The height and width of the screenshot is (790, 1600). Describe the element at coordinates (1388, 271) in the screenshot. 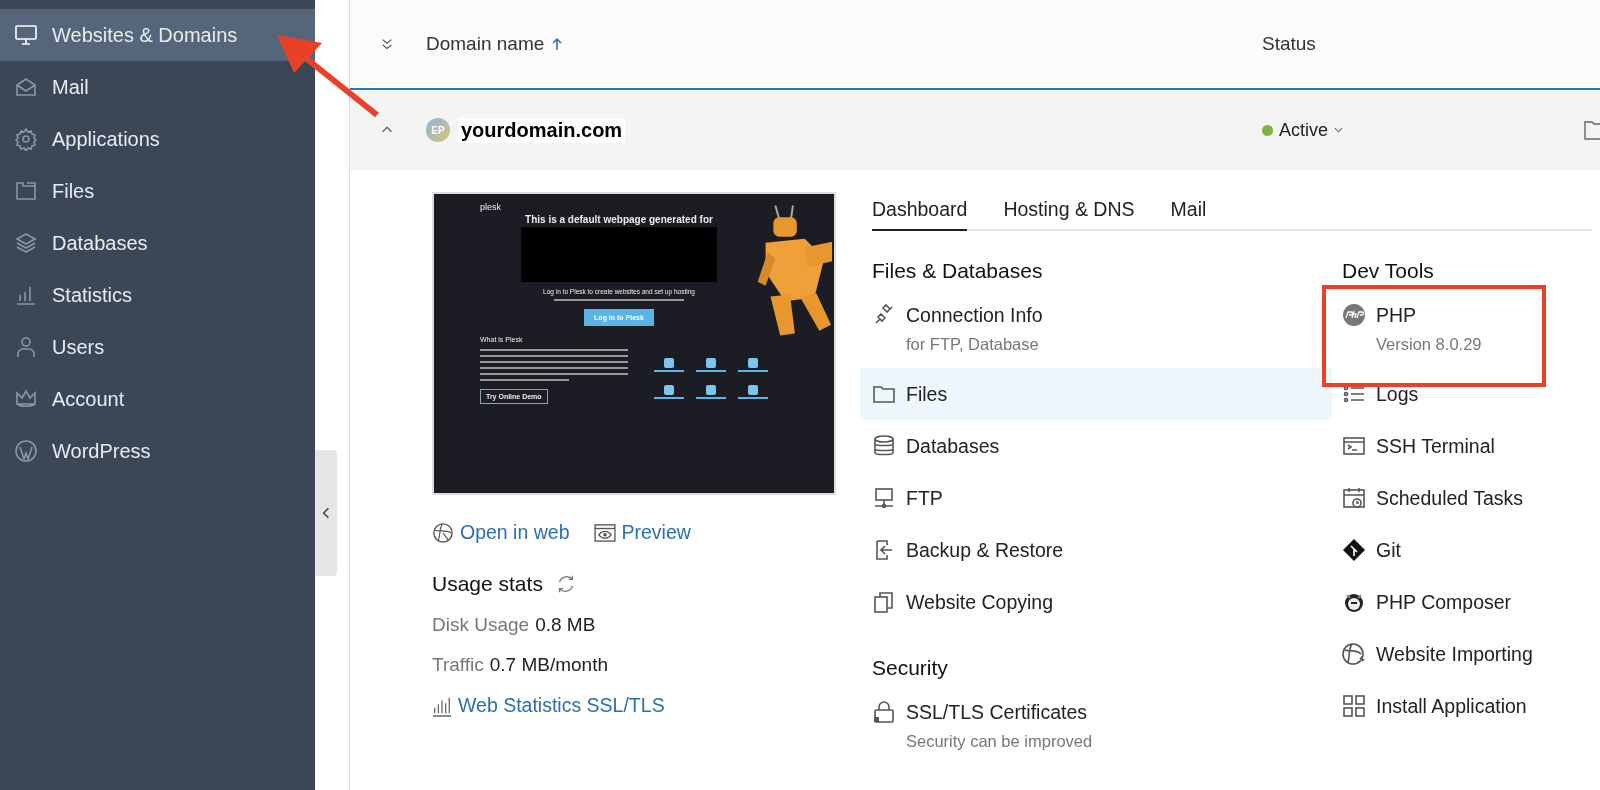

I see `section-heading: Dev Tools` at that location.